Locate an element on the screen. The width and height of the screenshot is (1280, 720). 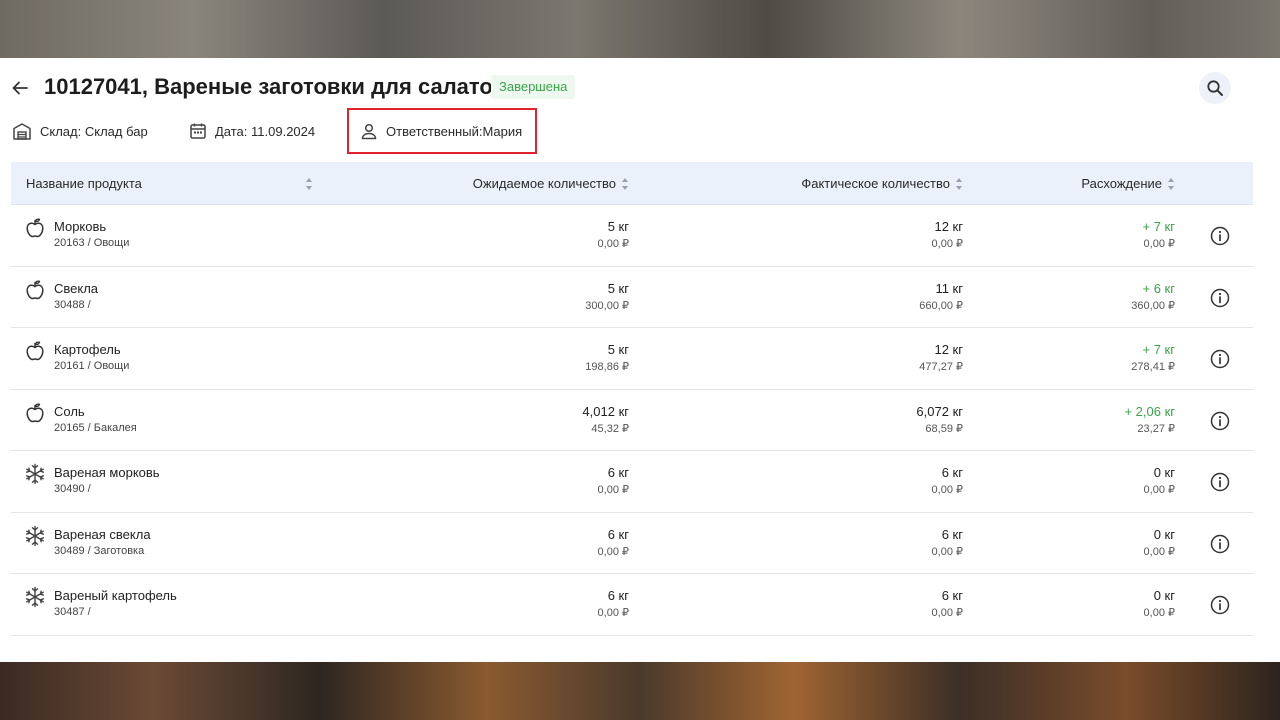
date-text: Дата: 11.09.2024 is located at coordinates (265, 131).